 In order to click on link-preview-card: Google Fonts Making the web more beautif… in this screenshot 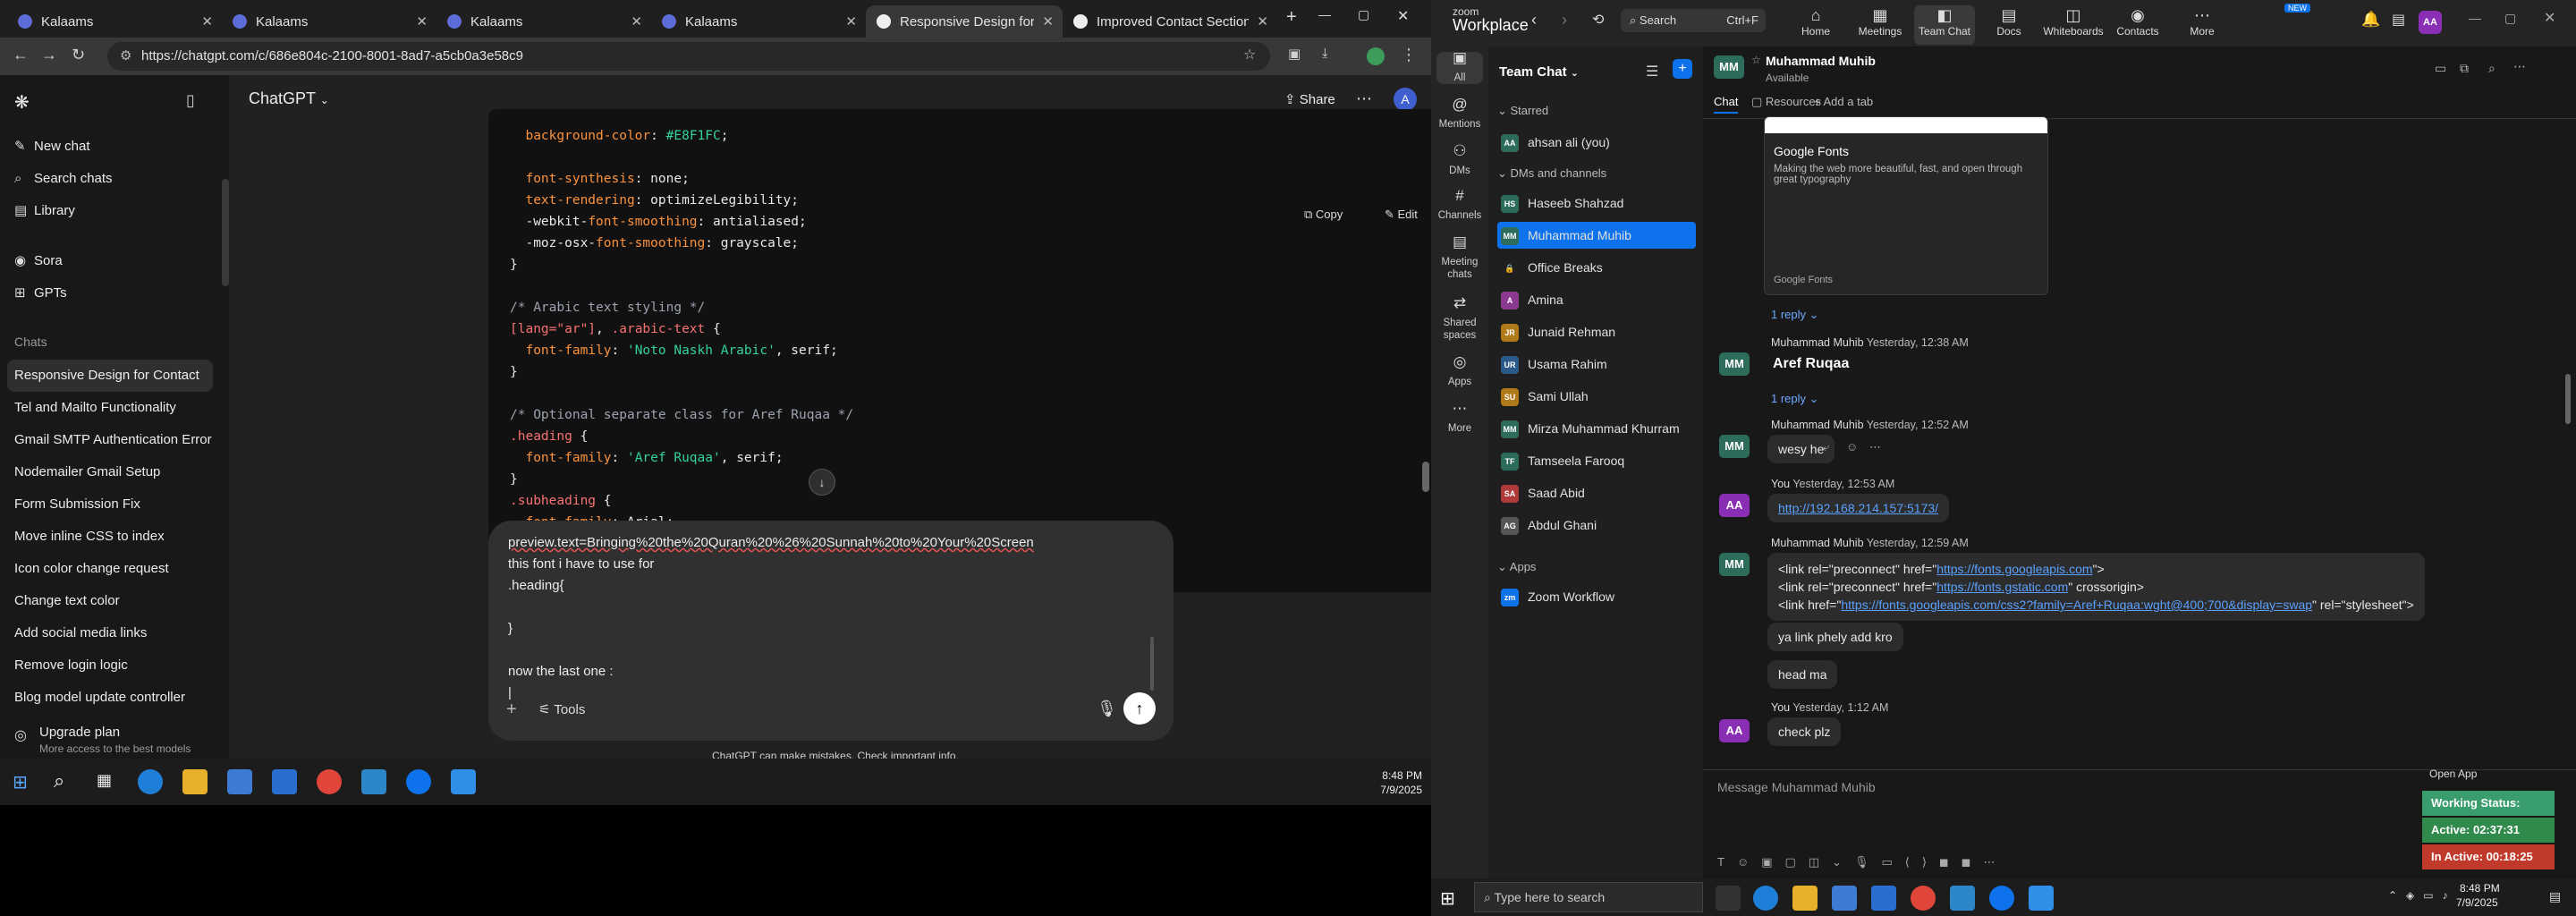, I will do `click(1906, 205)`.